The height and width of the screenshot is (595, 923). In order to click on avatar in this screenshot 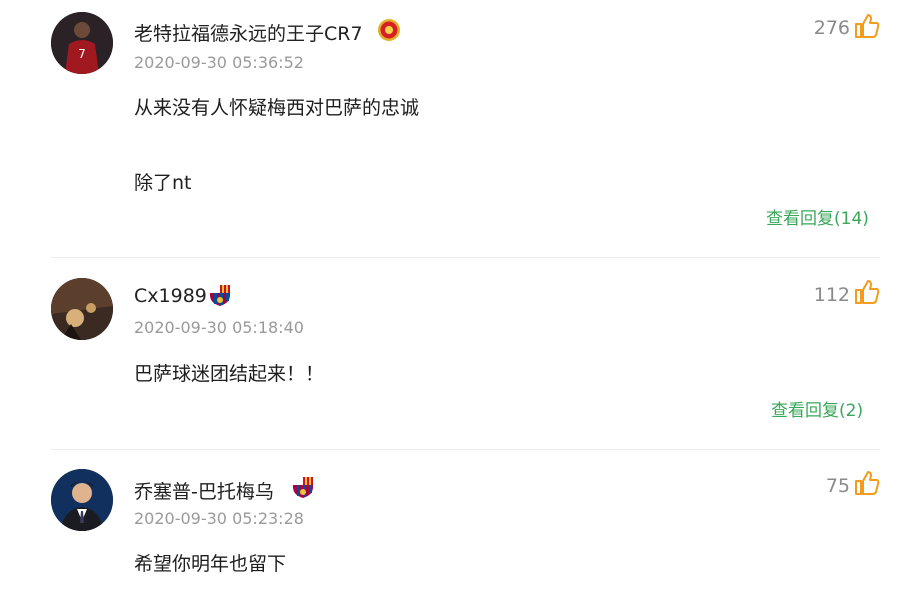, I will do `click(82, 500)`.